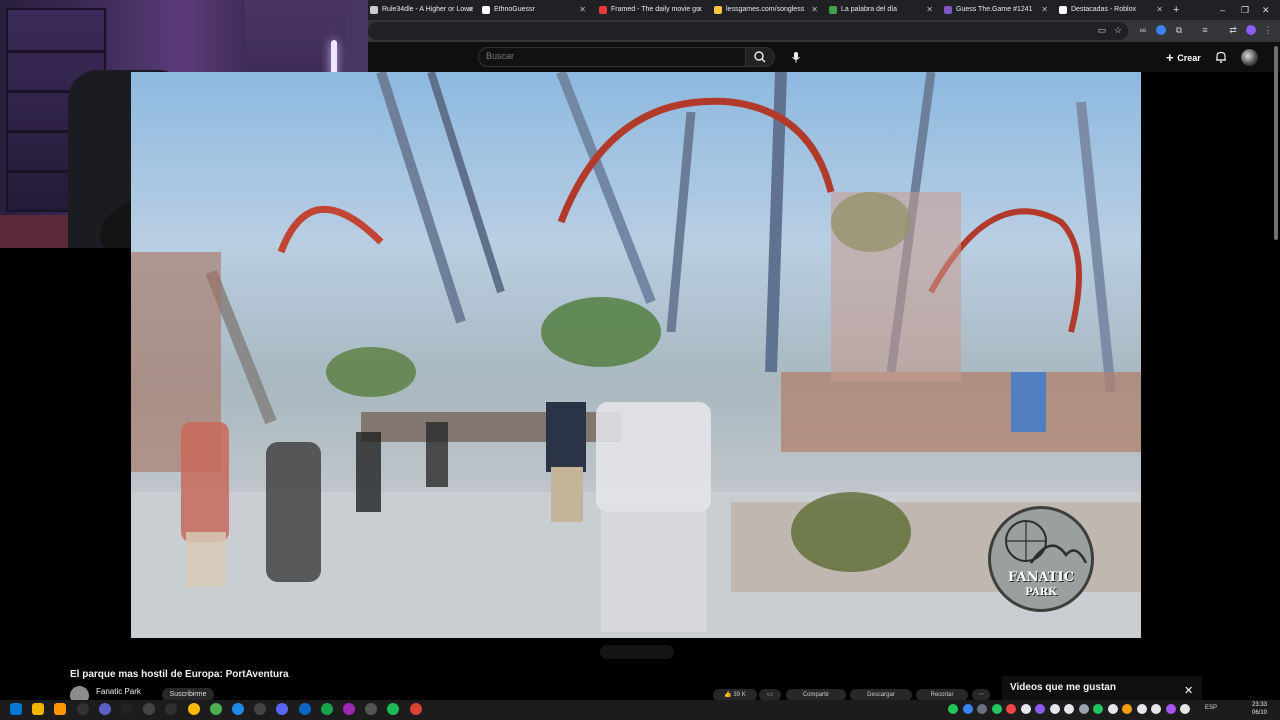 The width and height of the screenshot is (1280, 720). I want to click on steam-icon, so click(238, 709).